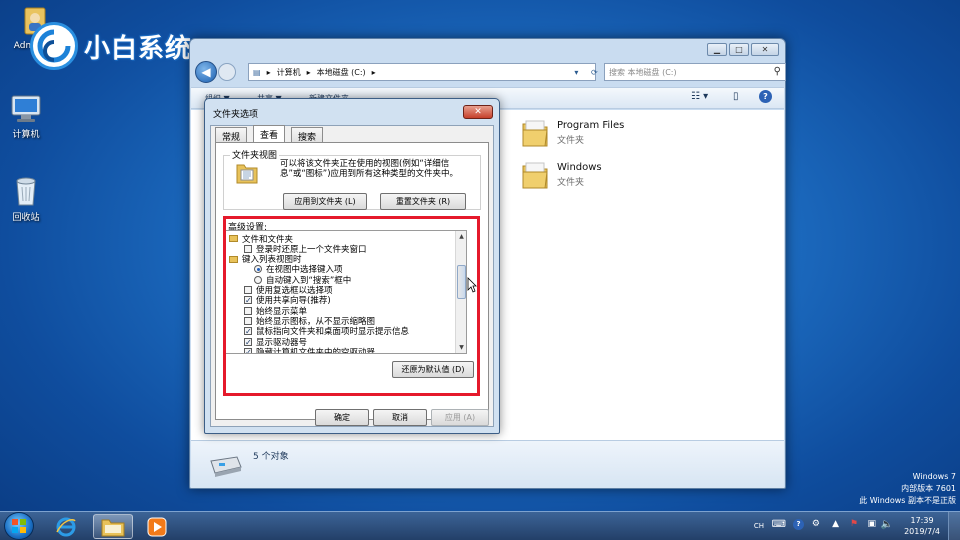 This screenshot has height=540, width=960. What do you see at coordinates (472, 285) in the screenshot?
I see `mouse-cursor-icon` at bounding box center [472, 285].